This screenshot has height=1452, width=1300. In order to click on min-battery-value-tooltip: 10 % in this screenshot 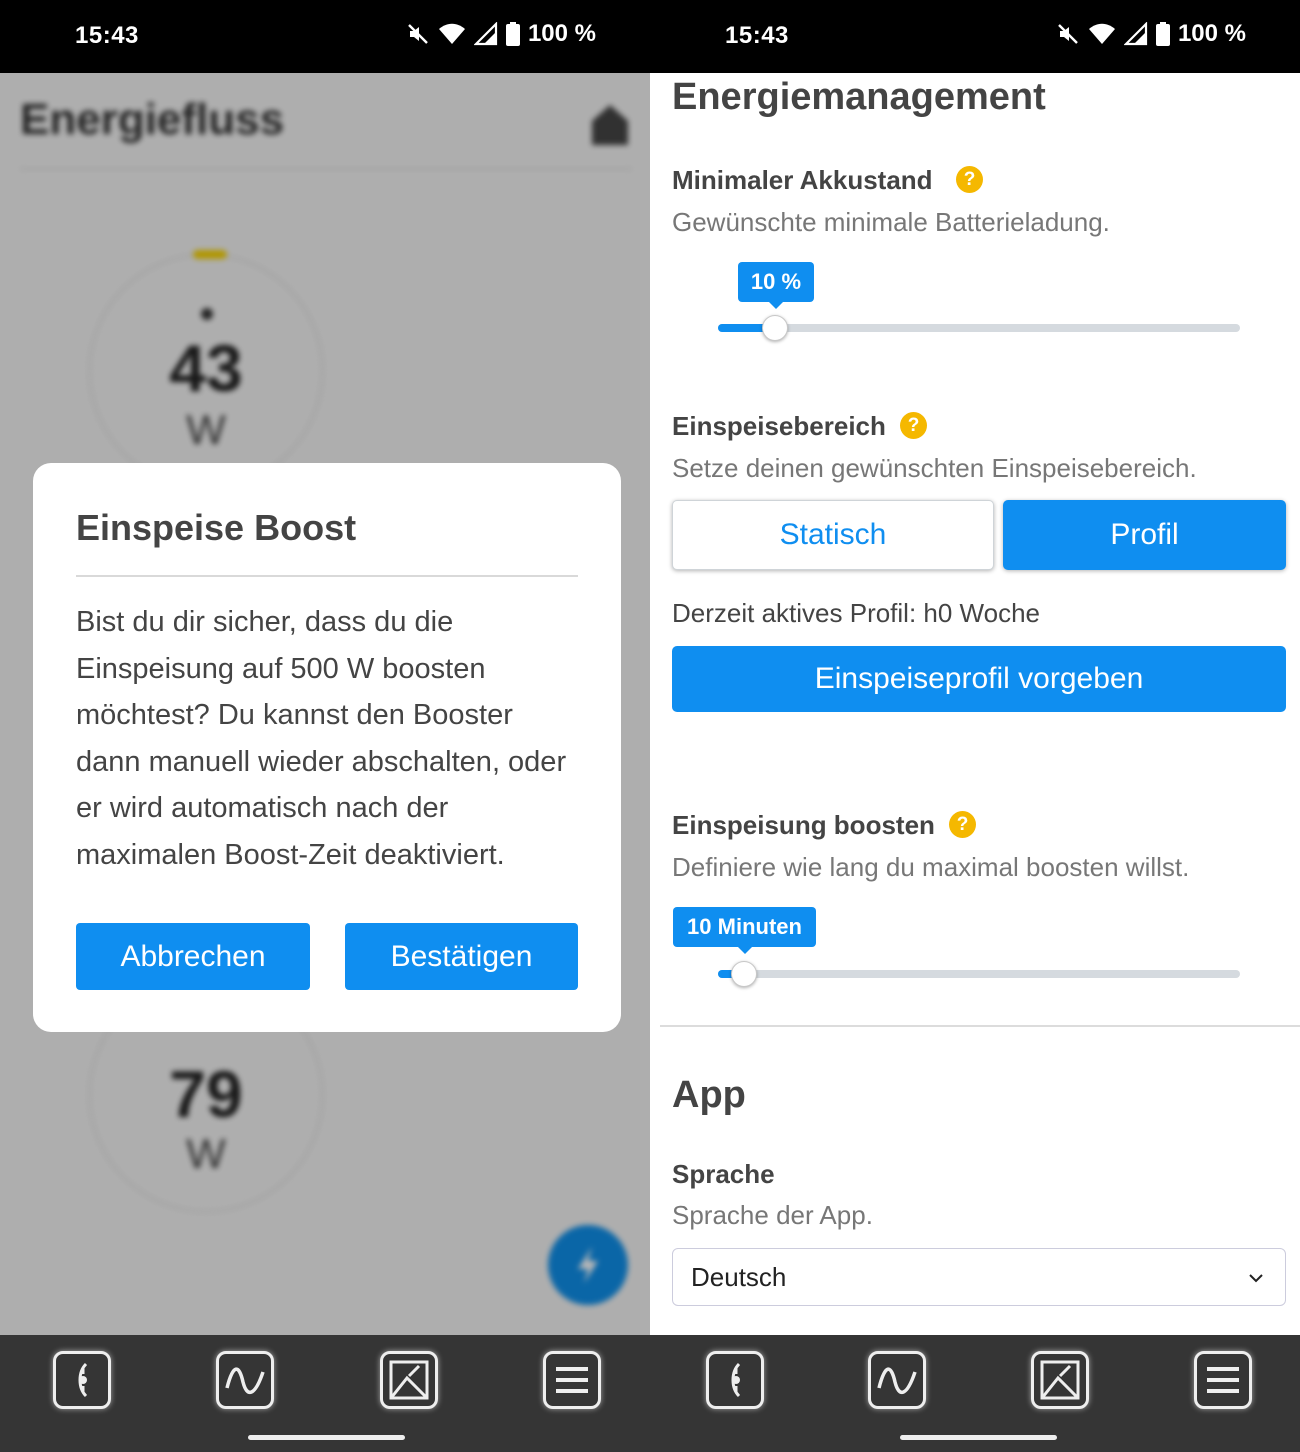, I will do `click(776, 285)`.